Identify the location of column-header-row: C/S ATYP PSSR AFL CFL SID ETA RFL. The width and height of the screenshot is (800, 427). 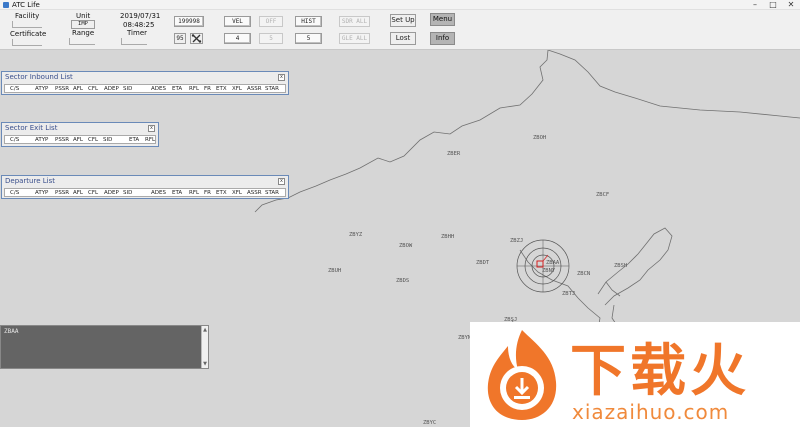
(80, 139).